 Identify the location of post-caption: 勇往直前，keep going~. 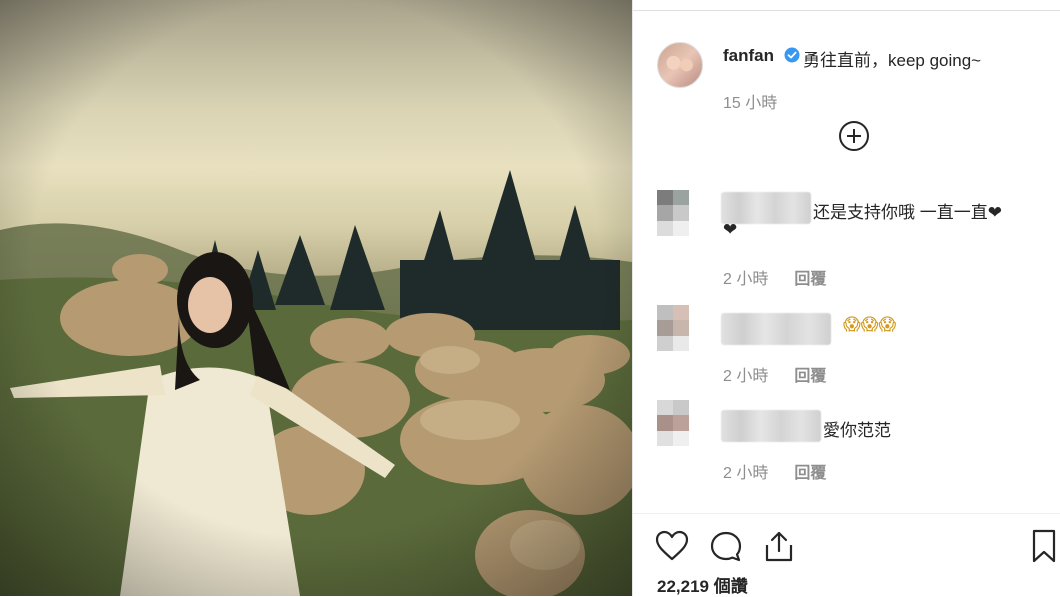
(892, 60).